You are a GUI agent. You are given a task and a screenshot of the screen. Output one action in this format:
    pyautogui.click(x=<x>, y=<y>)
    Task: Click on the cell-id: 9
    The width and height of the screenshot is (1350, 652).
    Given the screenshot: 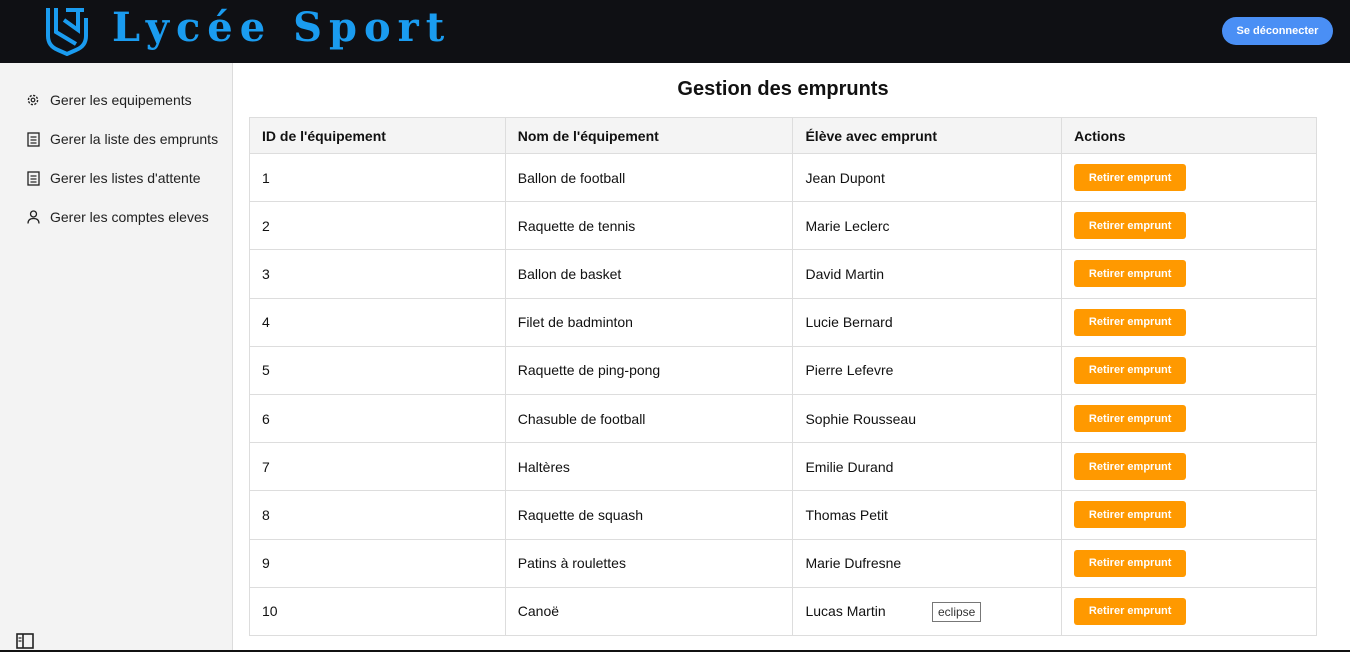 What is the action you would take?
    pyautogui.click(x=377, y=563)
    